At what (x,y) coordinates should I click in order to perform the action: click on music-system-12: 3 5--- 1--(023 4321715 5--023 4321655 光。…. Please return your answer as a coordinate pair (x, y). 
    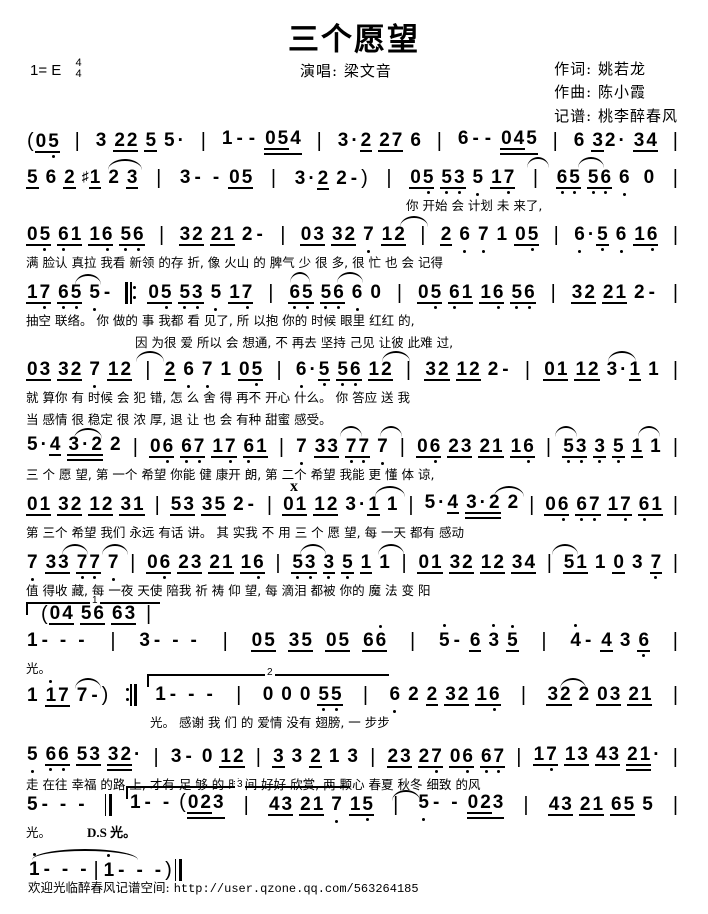
    Looking at the image, I should click on (354, 810).